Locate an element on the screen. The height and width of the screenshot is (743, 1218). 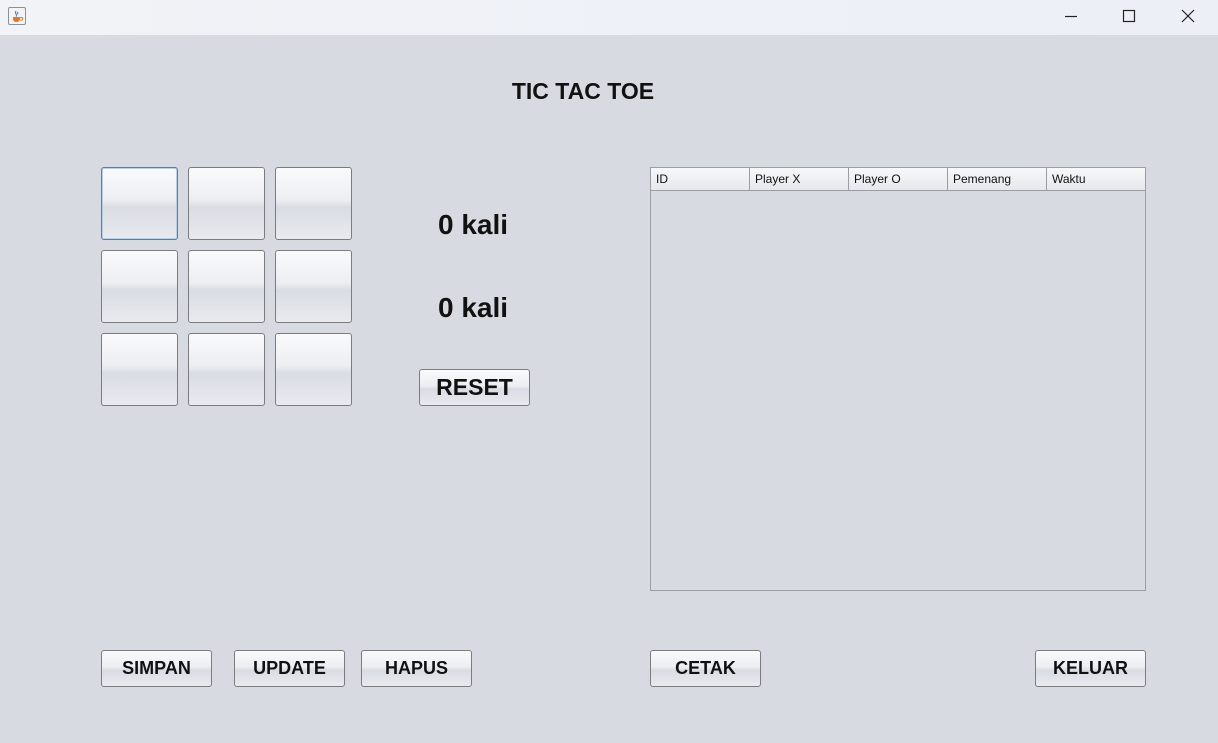
java-cup-icon is located at coordinates (17, 16).